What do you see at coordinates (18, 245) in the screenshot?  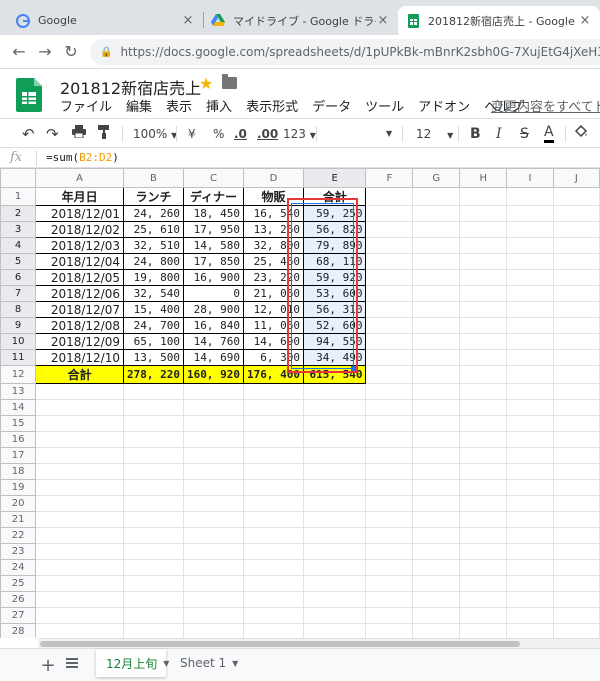 I see `row-header: 4` at bounding box center [18, 245].